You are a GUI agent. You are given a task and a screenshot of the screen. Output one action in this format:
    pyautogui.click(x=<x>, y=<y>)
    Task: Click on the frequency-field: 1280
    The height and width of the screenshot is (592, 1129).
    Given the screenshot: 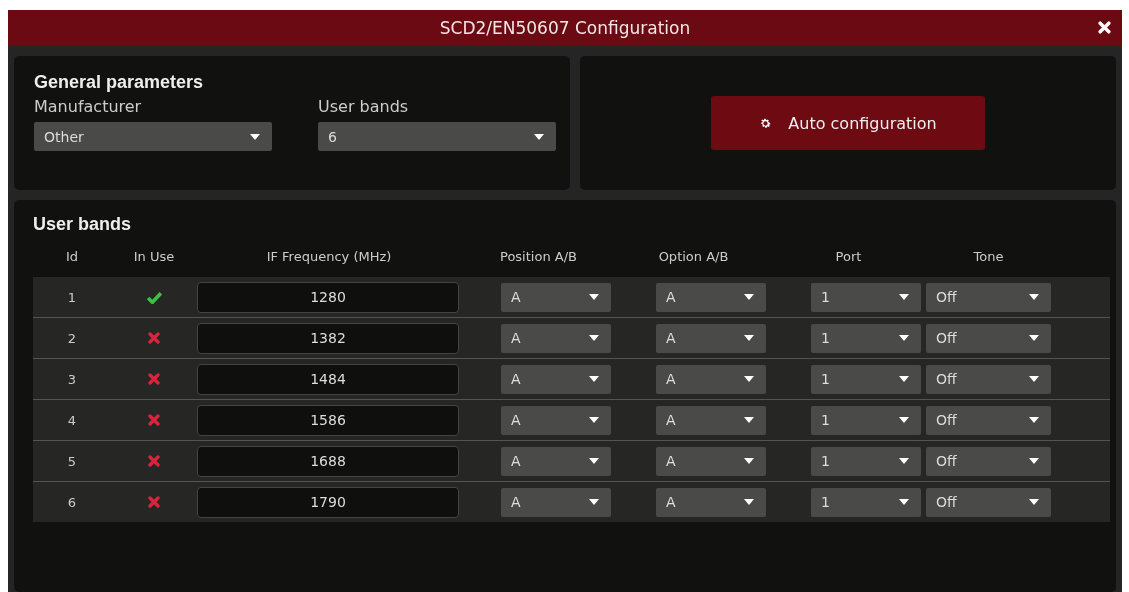 What is the action you would take?
    pyautogui.click(x=328, y=297)
    